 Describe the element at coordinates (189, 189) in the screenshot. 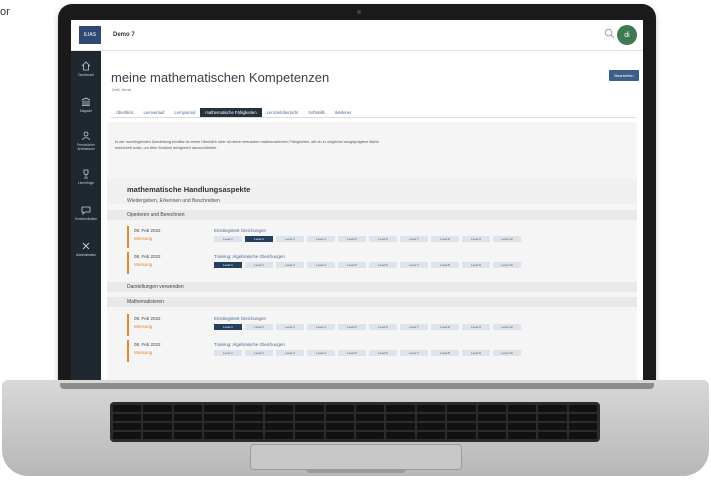

I see `section-title: mathematische Handlungsaspekte` at that location.